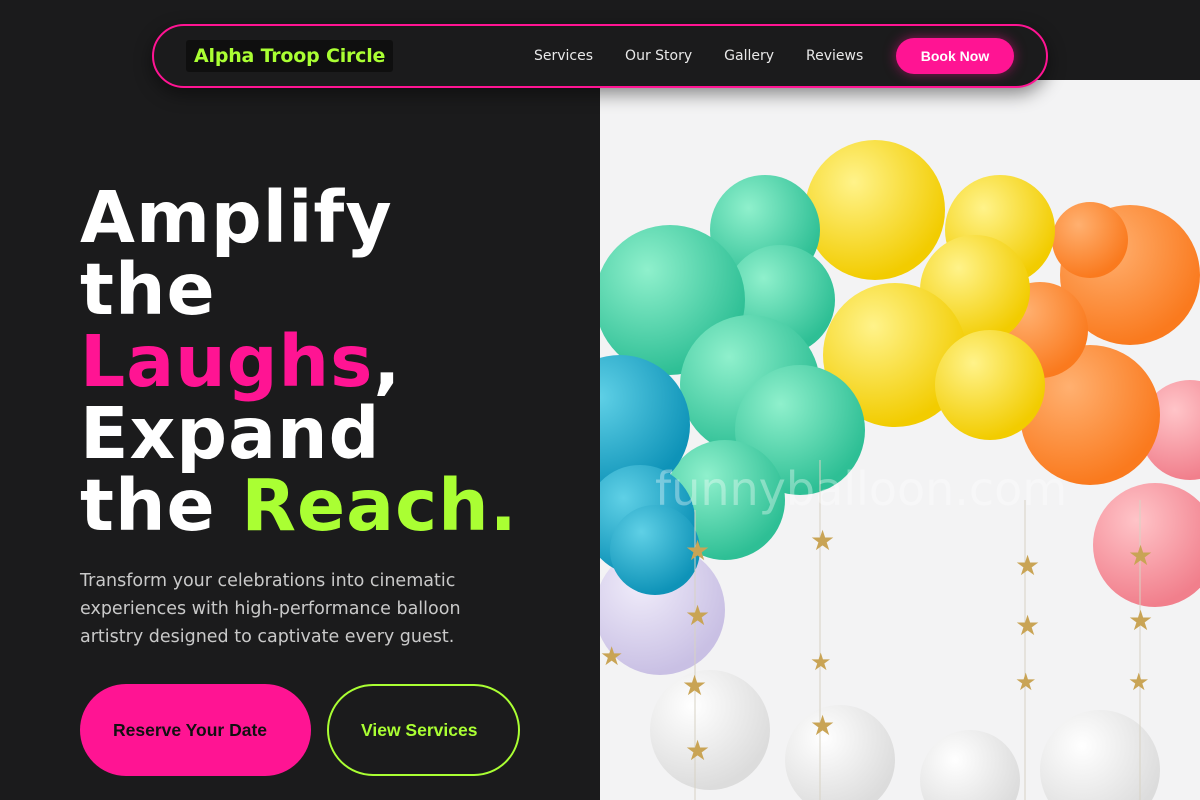  Describe the element at coordinates (379, 505) in the screenshot. I see `headline-accent-reach: Reach.` at that location.